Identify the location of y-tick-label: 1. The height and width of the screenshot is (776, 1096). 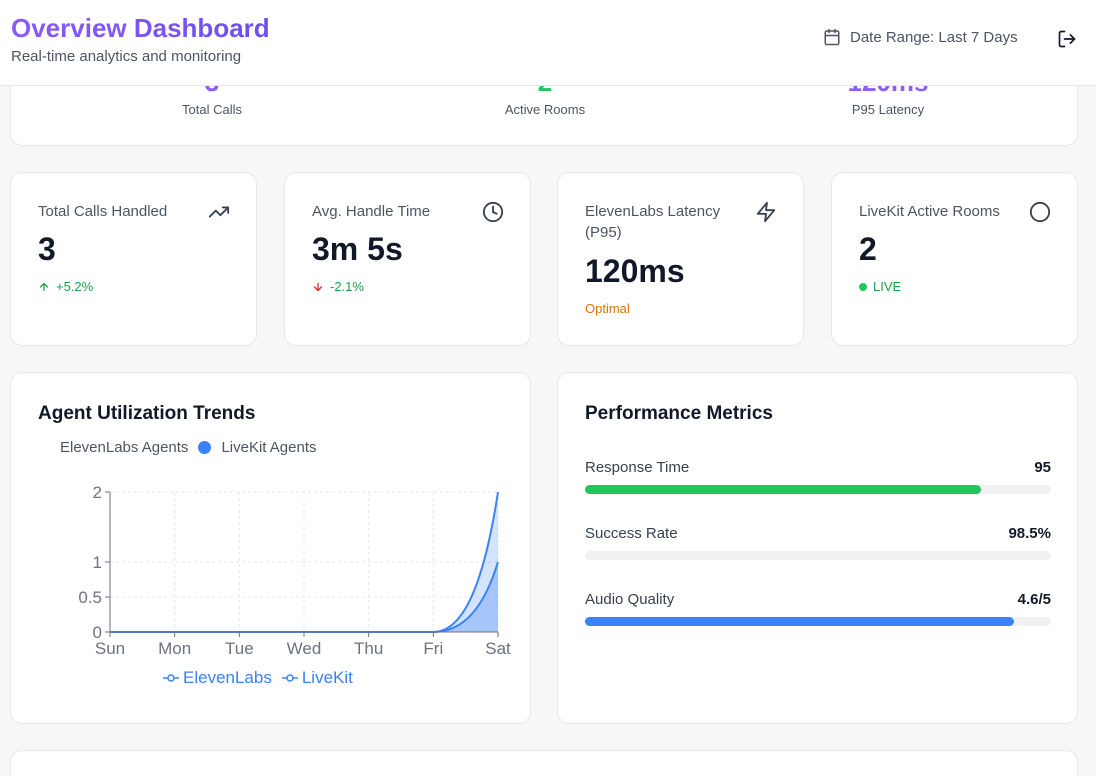
(97, 562).